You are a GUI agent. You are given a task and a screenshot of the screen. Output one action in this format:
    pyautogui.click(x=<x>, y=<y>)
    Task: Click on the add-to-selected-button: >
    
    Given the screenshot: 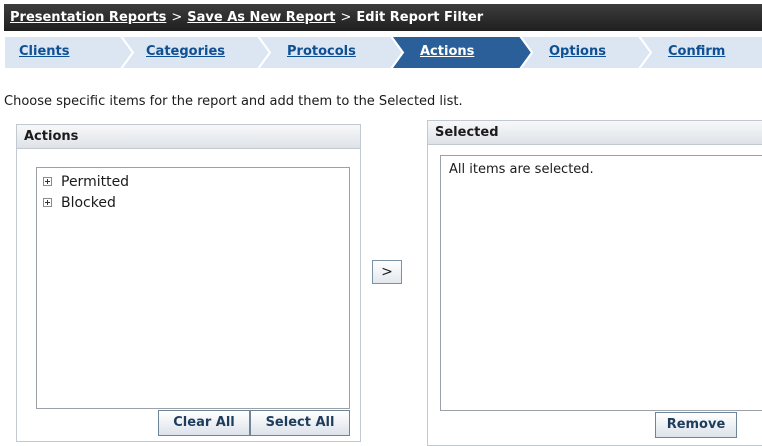 What is the action you would take?
    pyautogui.click(x=387, y=272)
    